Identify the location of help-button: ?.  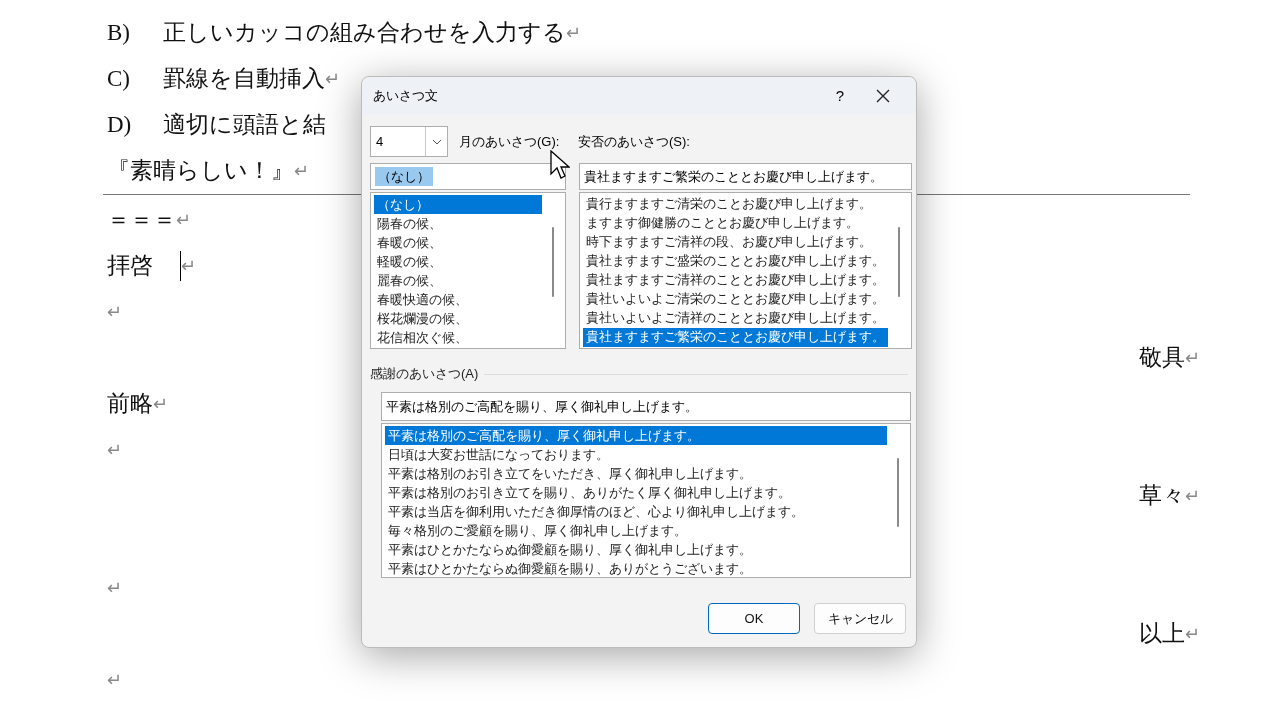
(840, 96).